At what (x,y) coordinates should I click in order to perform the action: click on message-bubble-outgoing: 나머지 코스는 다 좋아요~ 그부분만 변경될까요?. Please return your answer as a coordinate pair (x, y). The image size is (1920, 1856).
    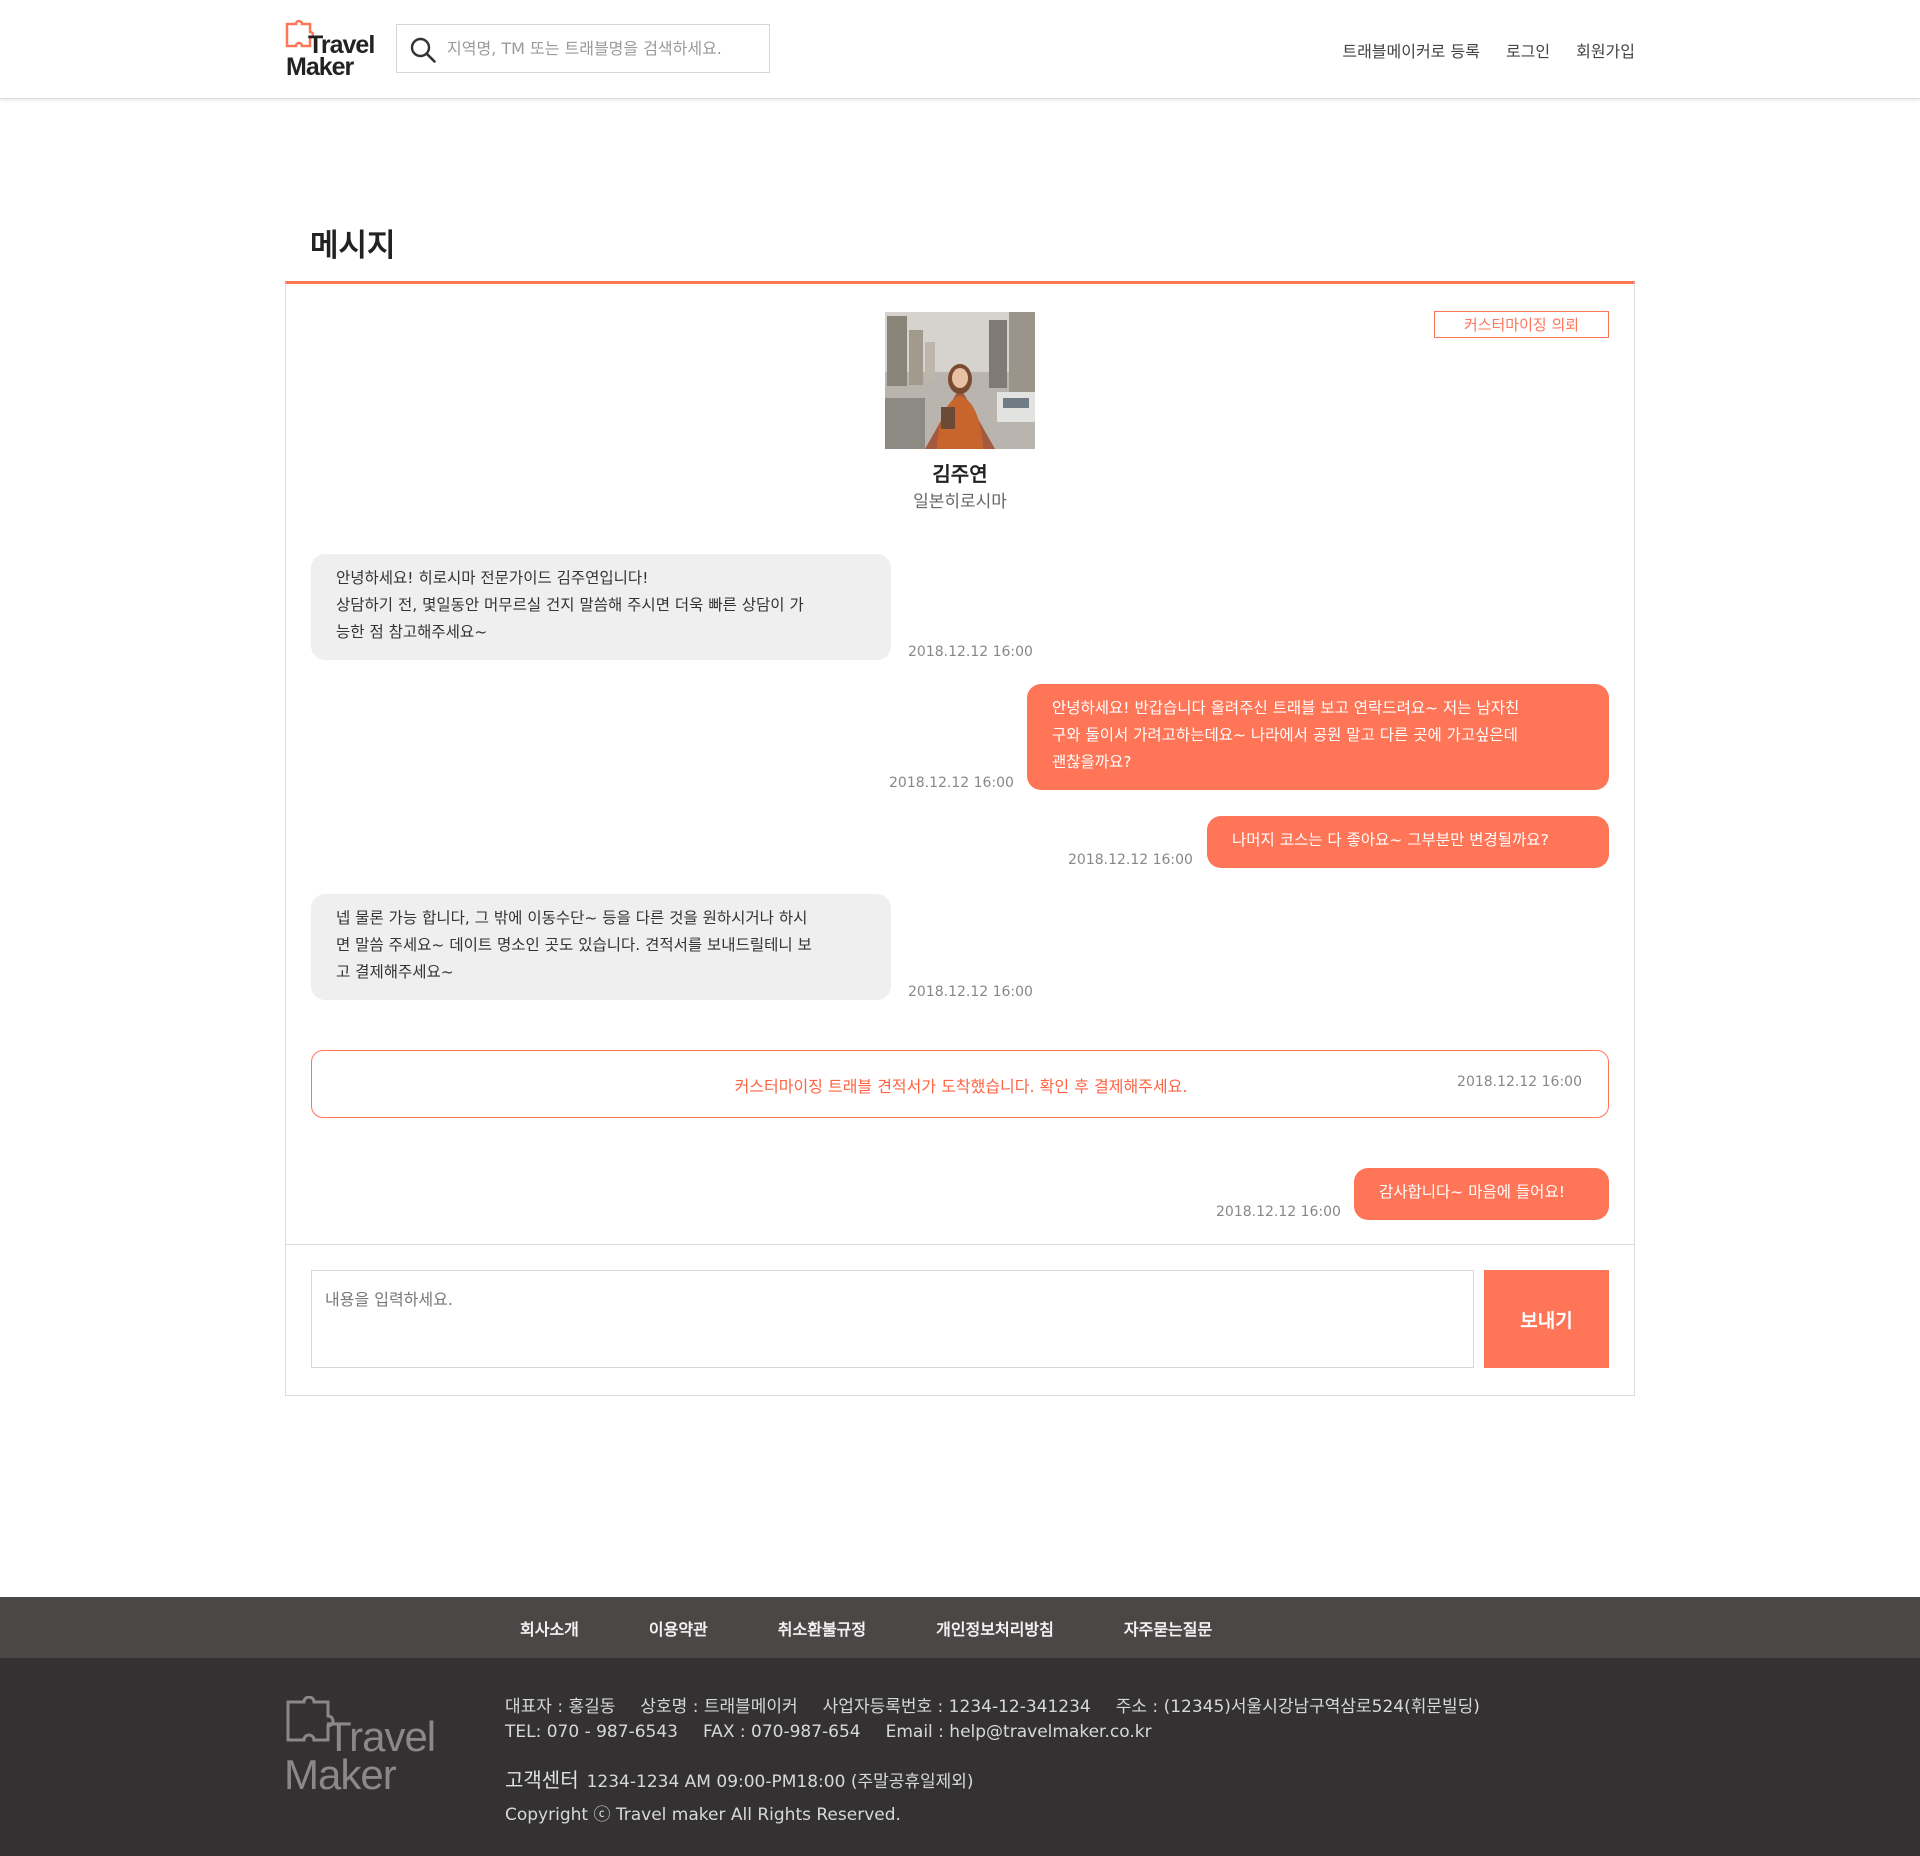
    Looking at the image, I should click on (1408, 842).